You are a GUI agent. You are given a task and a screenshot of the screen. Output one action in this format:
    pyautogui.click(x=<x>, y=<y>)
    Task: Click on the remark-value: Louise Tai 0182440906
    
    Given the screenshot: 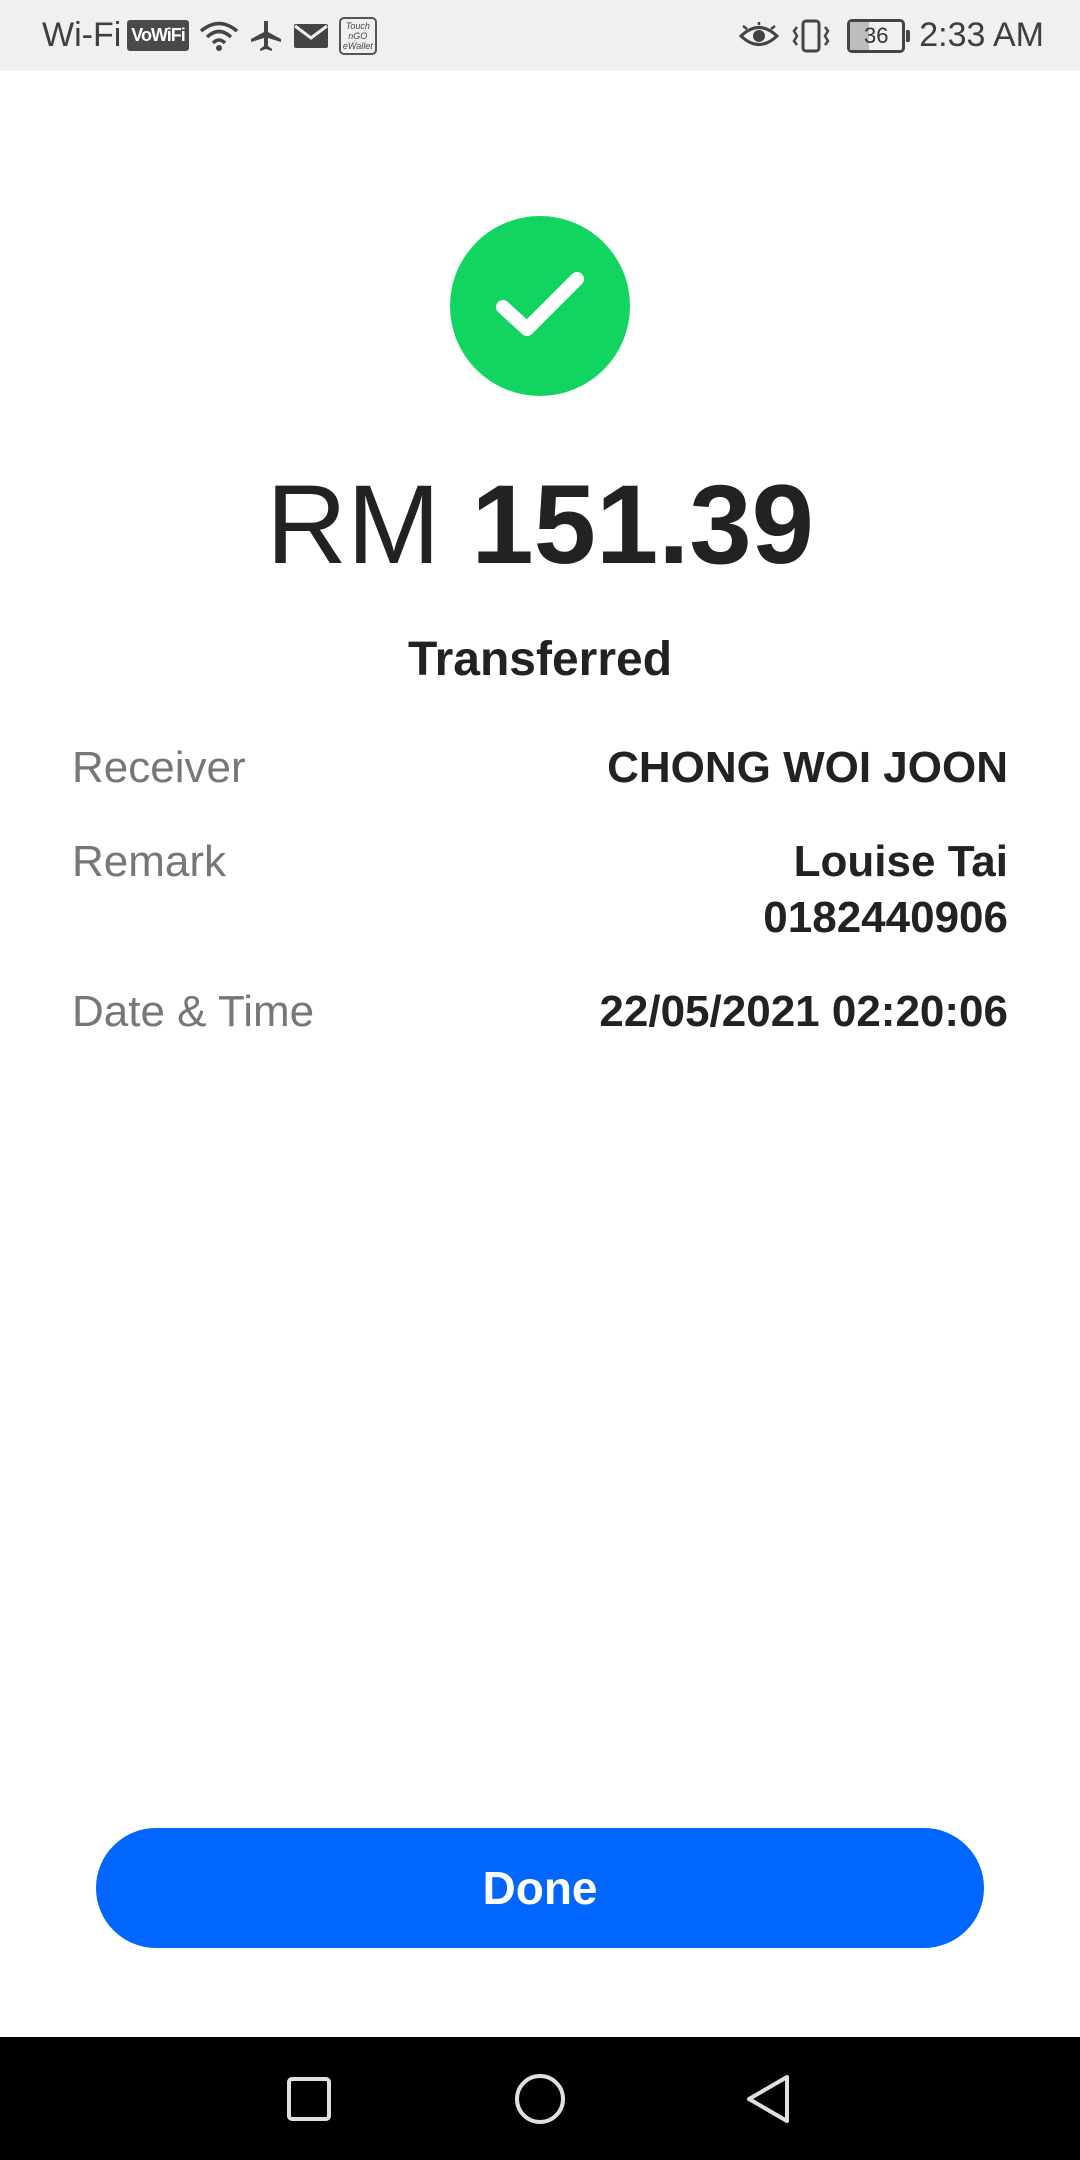 What is the action you would take?
    pyautogui.click(x=885, y=890)
    